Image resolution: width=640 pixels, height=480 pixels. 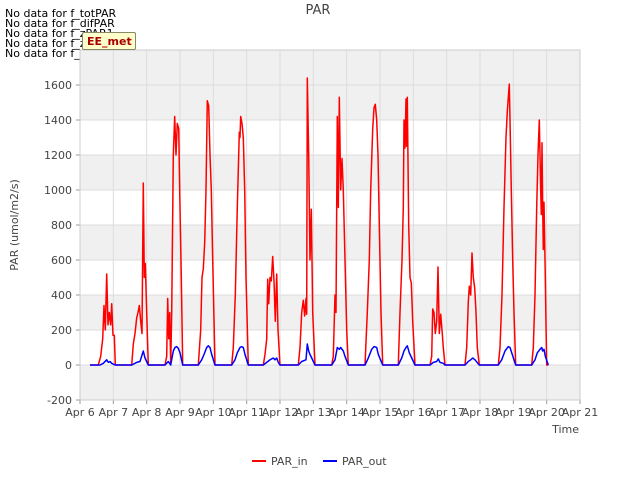 I want to click on x-tick-label: Apr 11, so click(x=246, y=412).